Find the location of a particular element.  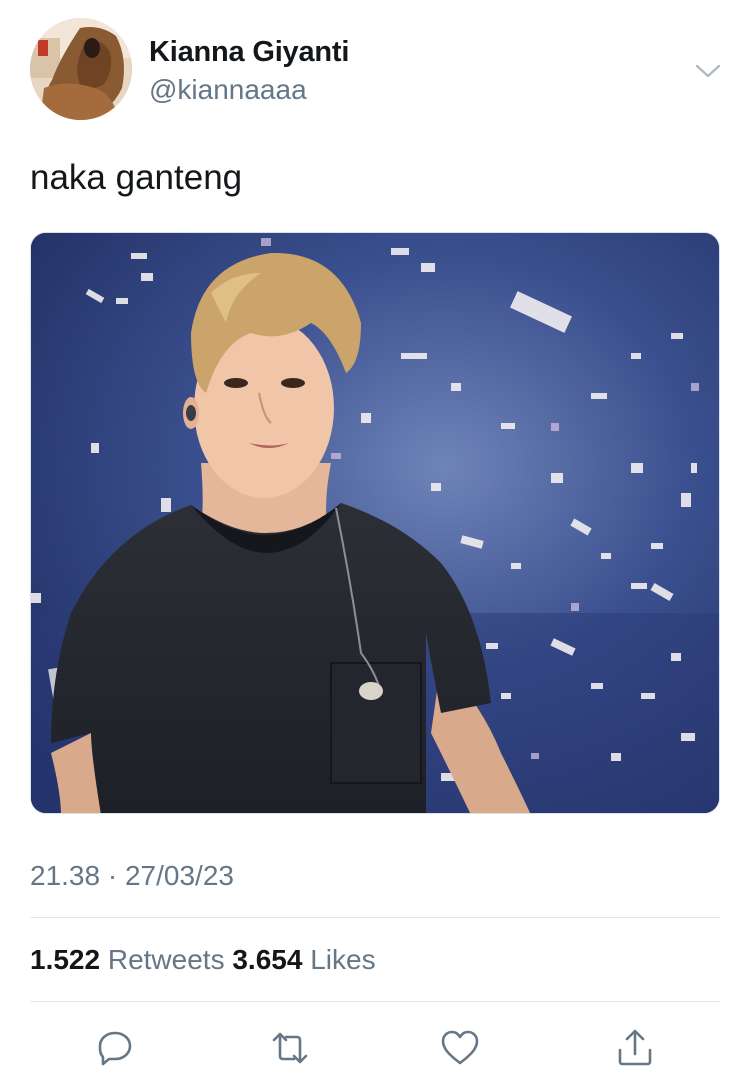

retweet-button is located at coordinates (290, 1048).